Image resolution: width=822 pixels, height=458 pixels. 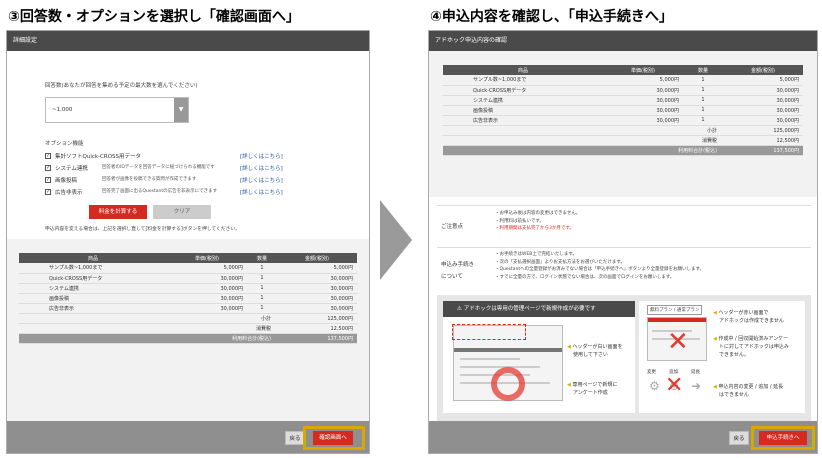 I want to click on extend-arrow-icon: ➜, so click(x=696, y=386).